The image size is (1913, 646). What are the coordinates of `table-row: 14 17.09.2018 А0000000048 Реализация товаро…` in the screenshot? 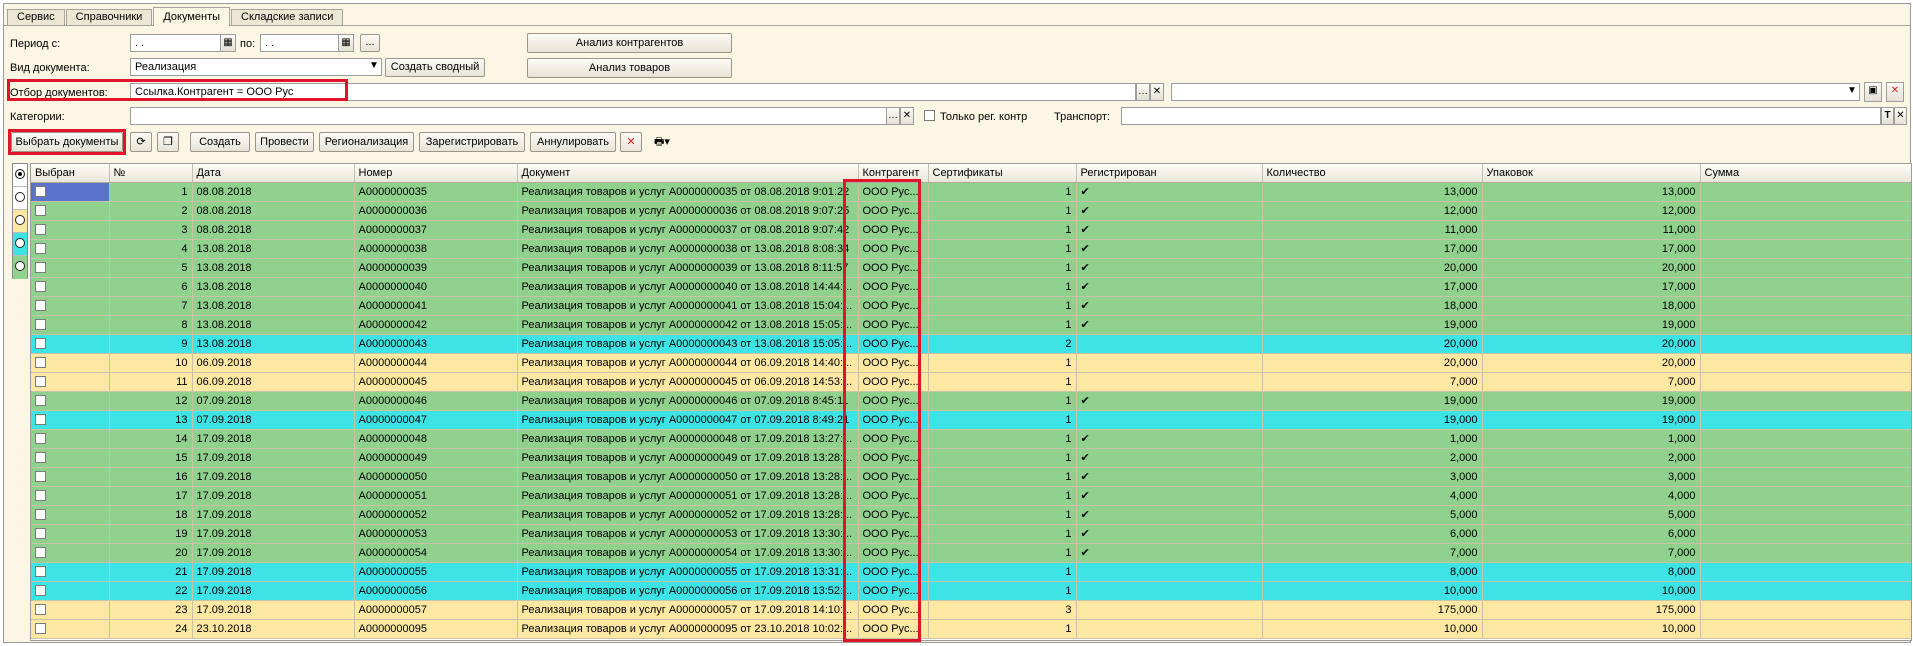 It's located at (971, 439).